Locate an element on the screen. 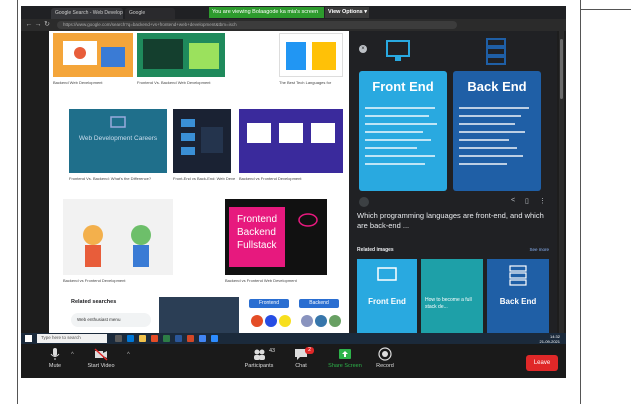 The image size is (631, 404). frame-border-right is located at coordinates (580, 202).